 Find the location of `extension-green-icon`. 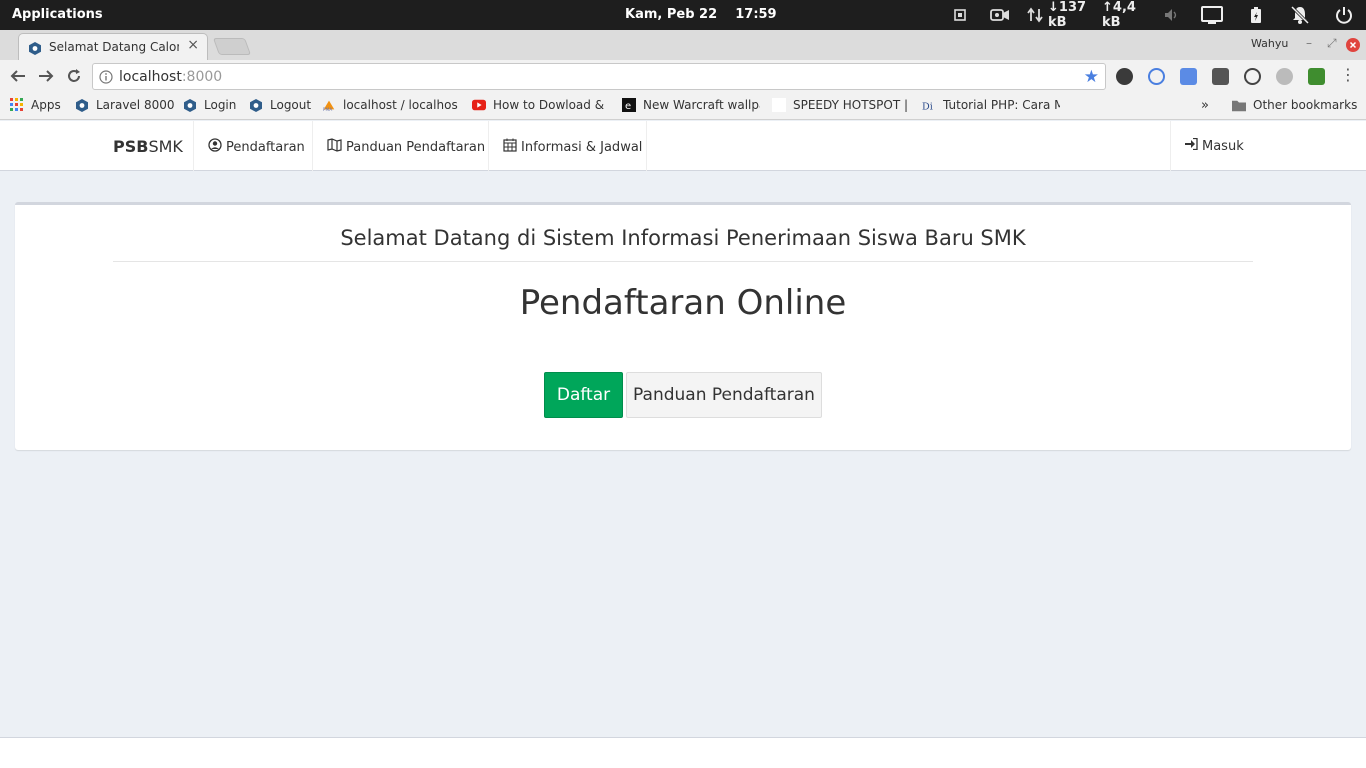

extension-green-icon is located at coordinates (1316, 76).